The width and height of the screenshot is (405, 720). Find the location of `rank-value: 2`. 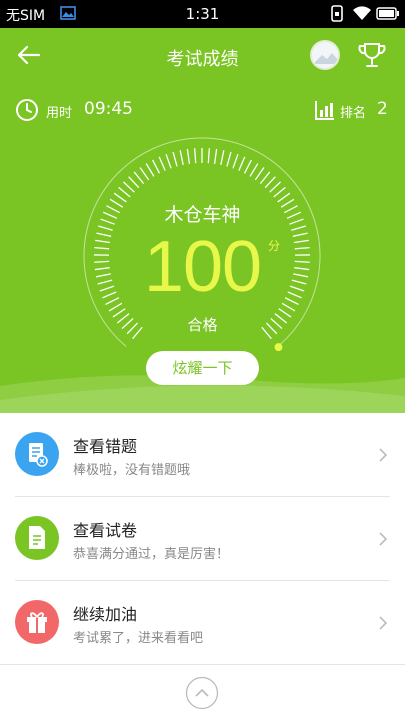

rank-value: 2 is located at coordinates (382, 109).